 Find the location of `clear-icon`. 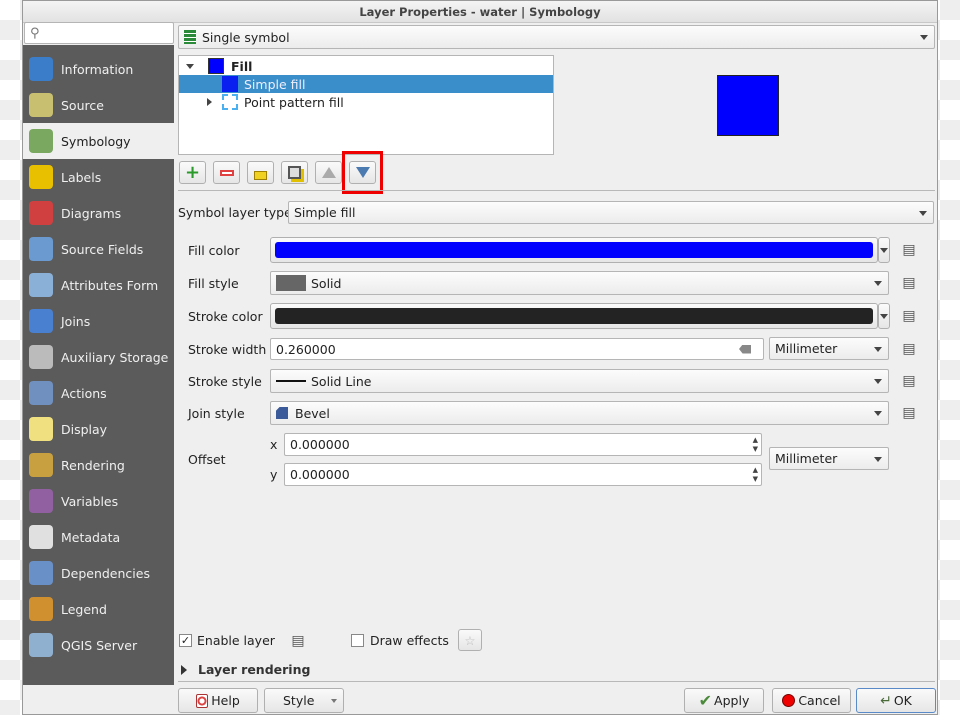

clear-icon is located at coordinates (745, 349).